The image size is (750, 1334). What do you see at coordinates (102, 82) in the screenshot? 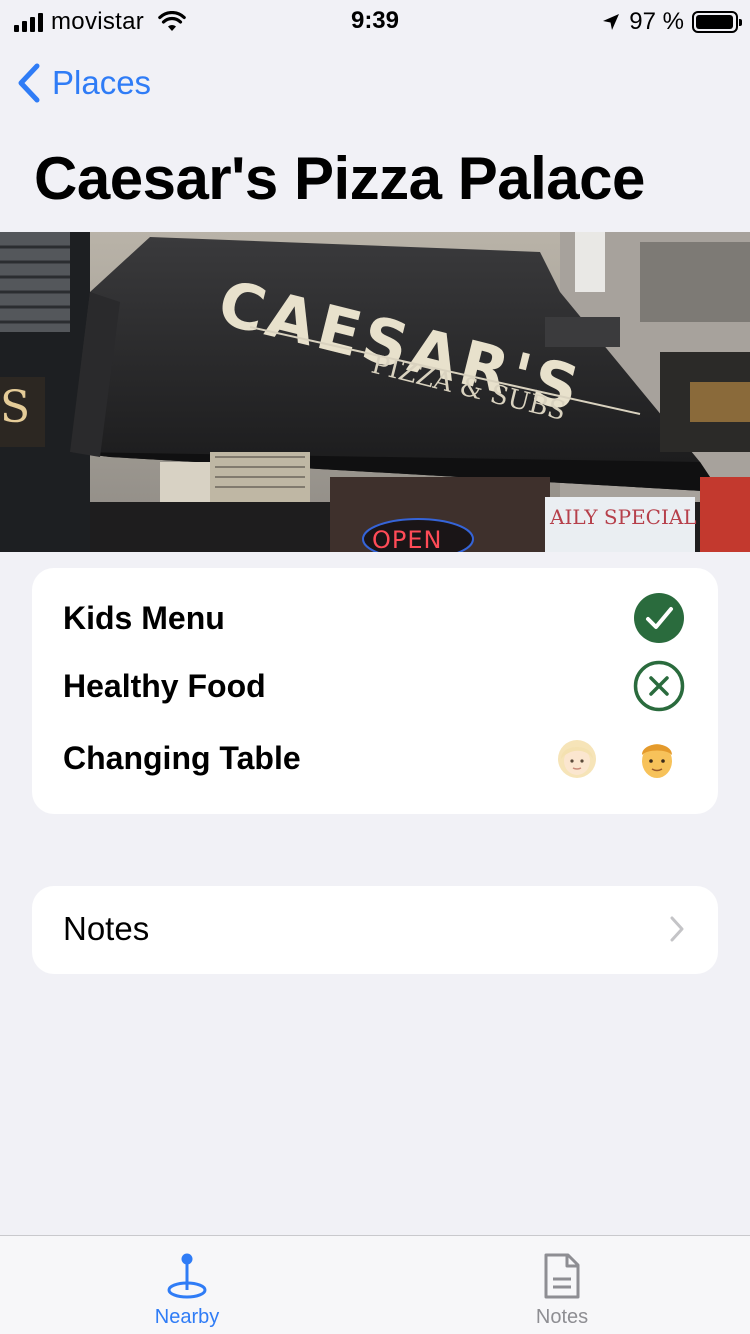
I see `back-label: Places` at bounding box center [102, 82].